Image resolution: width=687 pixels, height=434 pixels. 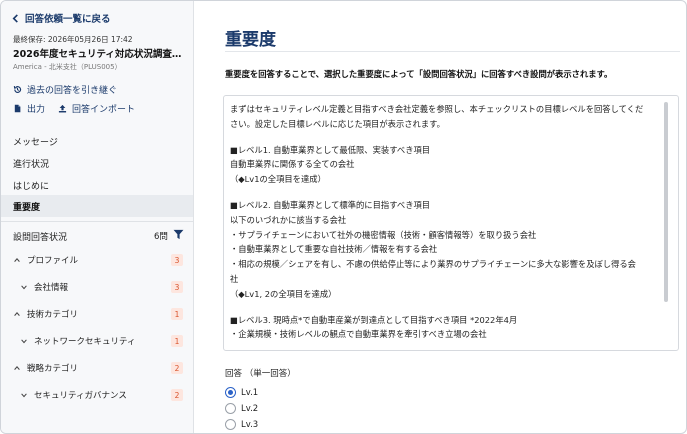 I want to click on desc-line: ・自動車業界として重要な自社技術／情報を有する会社, so click(x=334, y=249).